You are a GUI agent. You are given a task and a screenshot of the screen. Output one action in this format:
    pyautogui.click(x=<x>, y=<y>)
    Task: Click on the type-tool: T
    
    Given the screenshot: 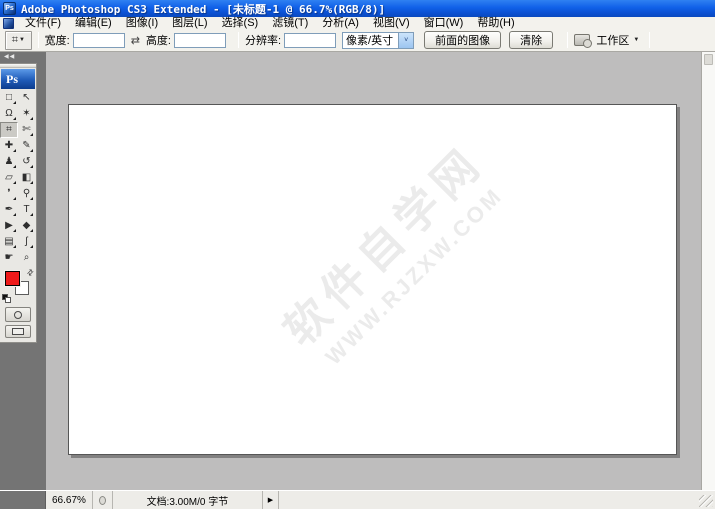 What is the action you would take?
    pyautogui.click(x=26, y=210)
    